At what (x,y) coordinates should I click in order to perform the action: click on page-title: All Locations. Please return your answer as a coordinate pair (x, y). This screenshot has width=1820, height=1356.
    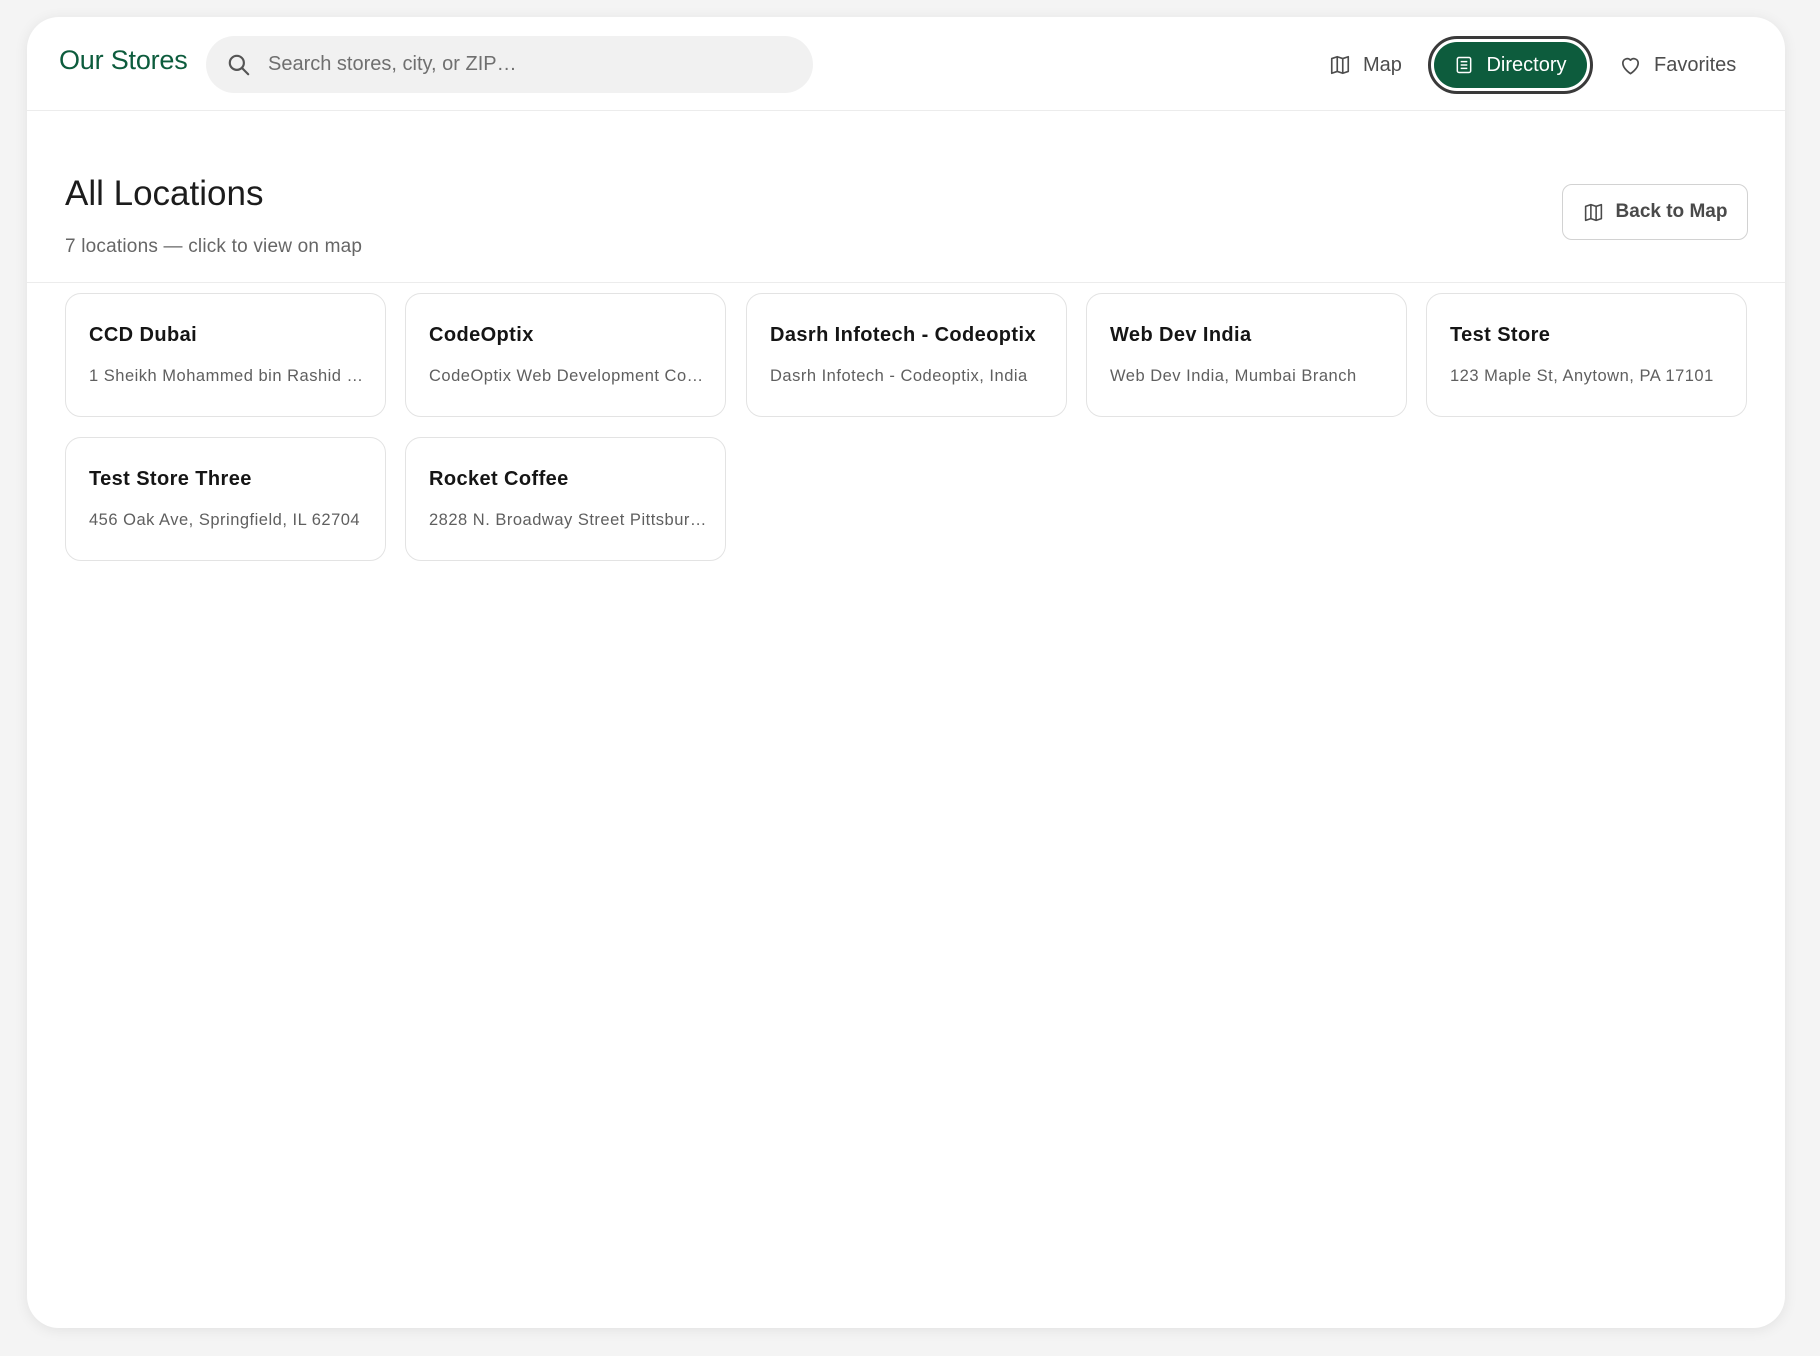
    Looking at the image, I should click on (164, 193).